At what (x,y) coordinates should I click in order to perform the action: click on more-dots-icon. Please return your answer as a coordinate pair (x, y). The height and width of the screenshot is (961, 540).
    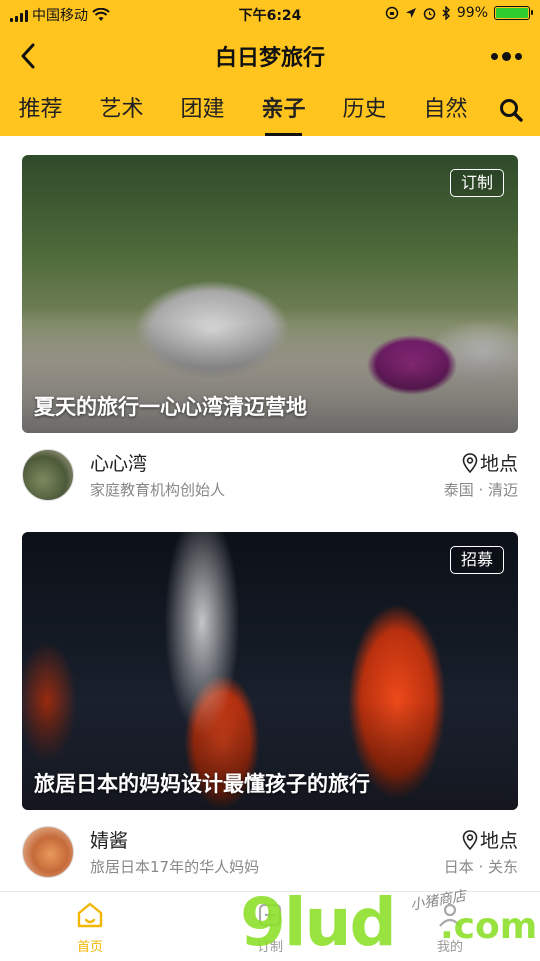
    Looking at the image, I should click on (494, 56).